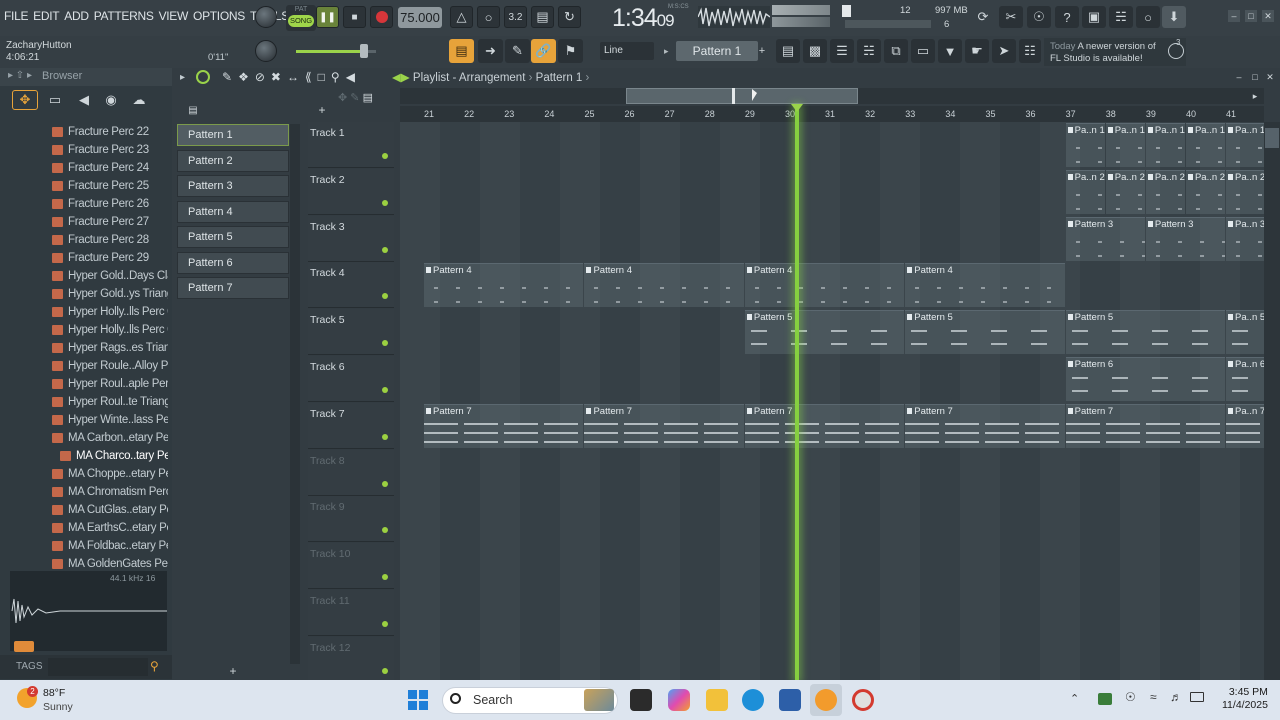 The image size is (1280, 720). Describe the element at coordinates (76, 16) in the screenshot. I see `menu-item-add: ADD` at that location.